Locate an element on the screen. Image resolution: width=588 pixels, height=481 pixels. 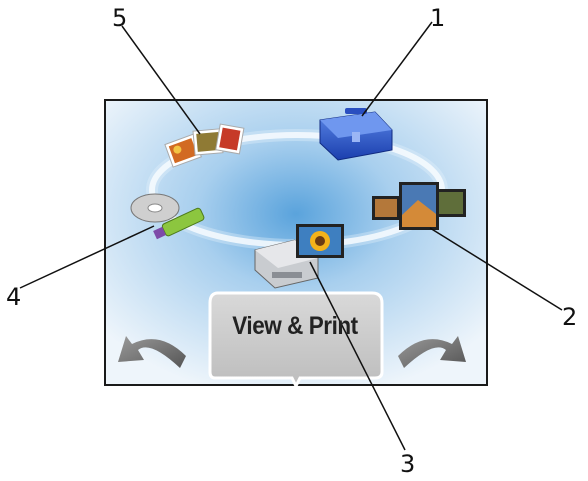
callout-number-4: 4 is located at coordinates (14, 297).